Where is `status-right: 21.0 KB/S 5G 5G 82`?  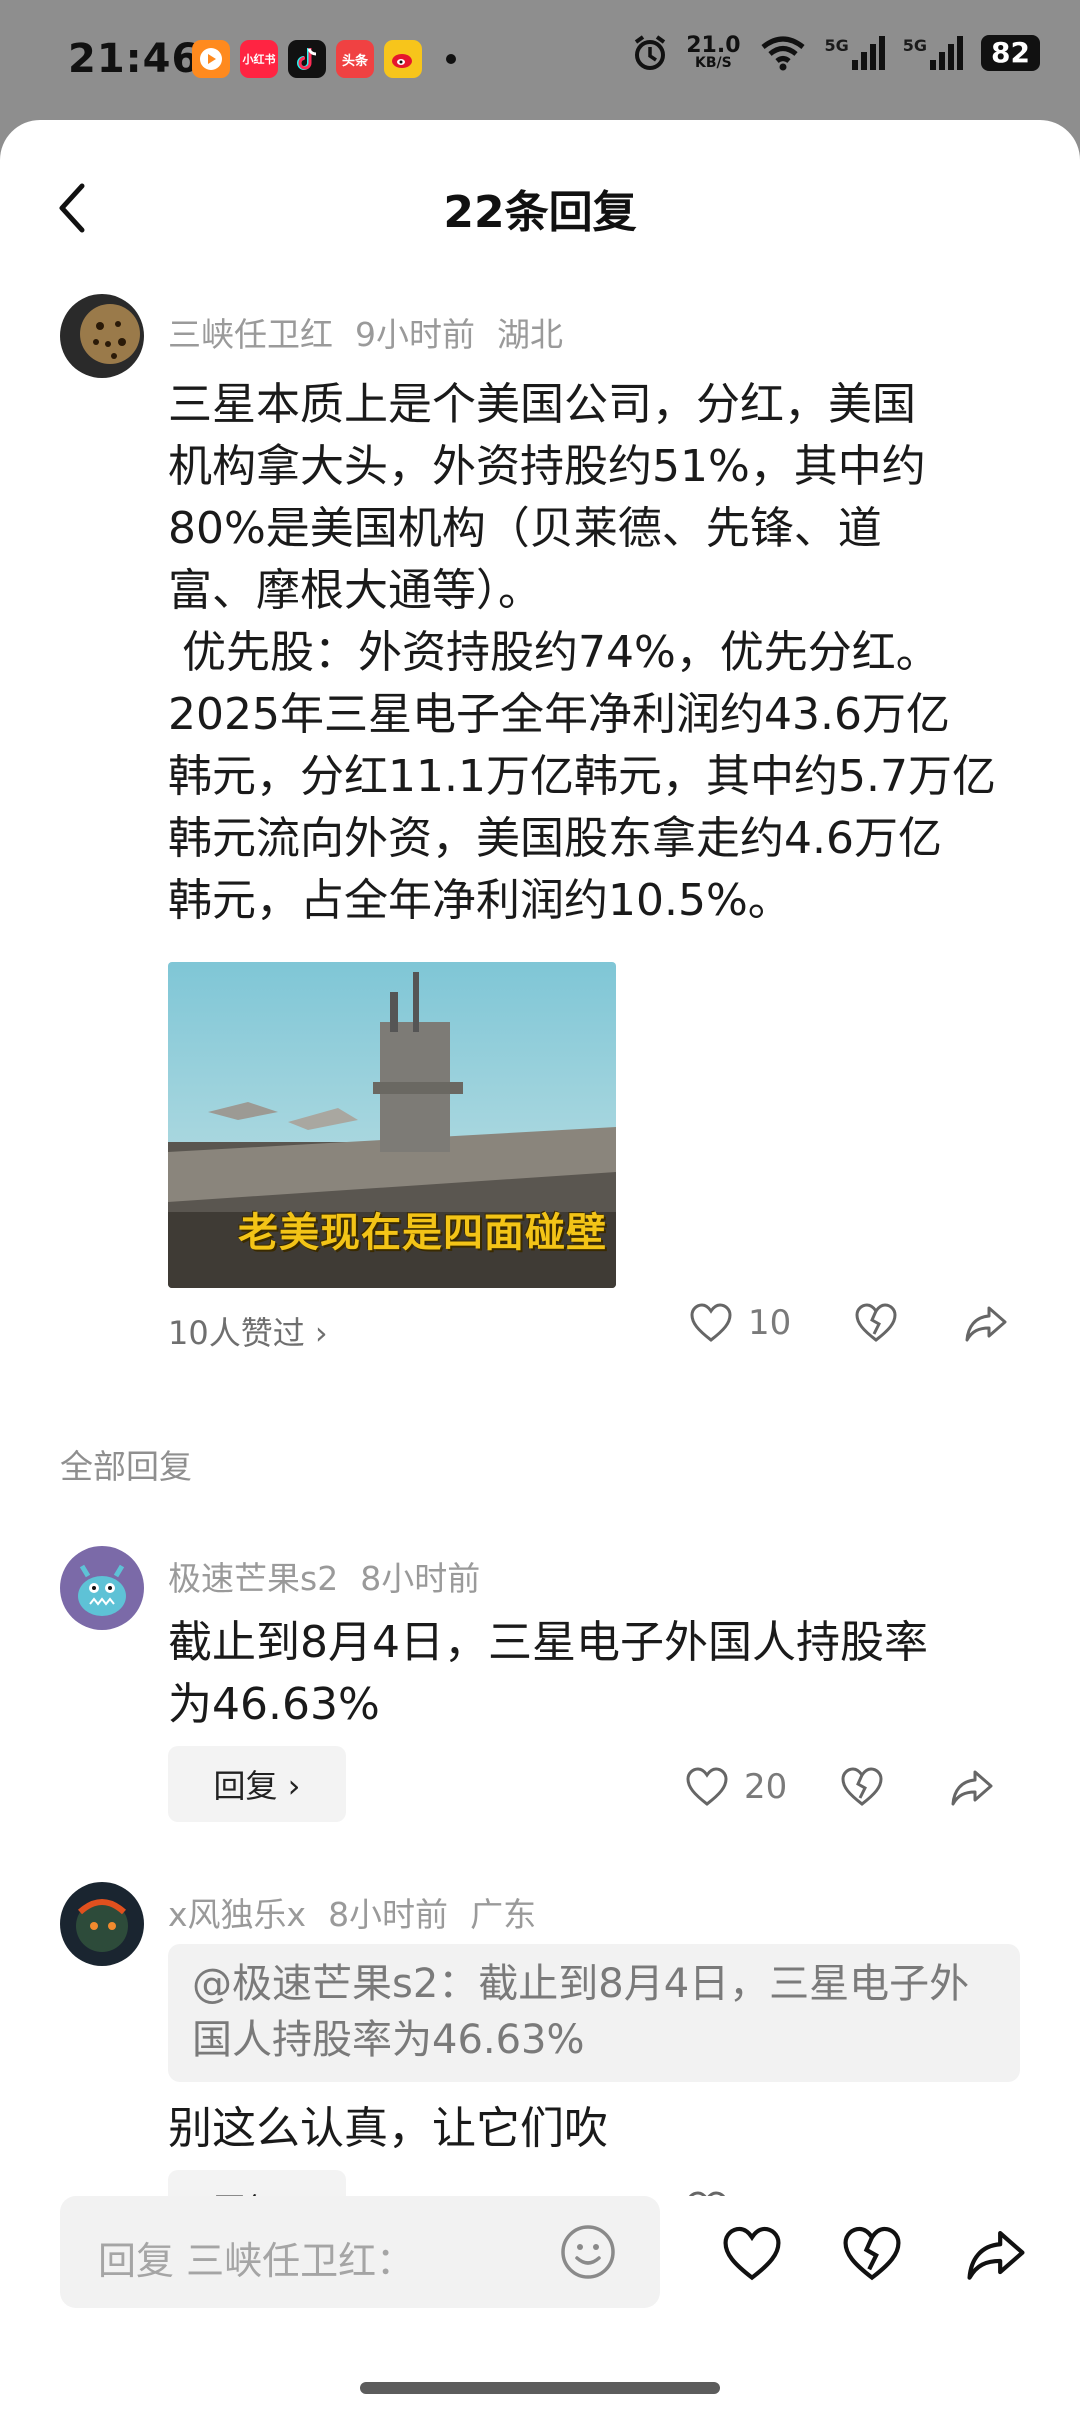
status-right: 21.0 KB/S 5G 5G 82 is located at coordinates (836, 53).